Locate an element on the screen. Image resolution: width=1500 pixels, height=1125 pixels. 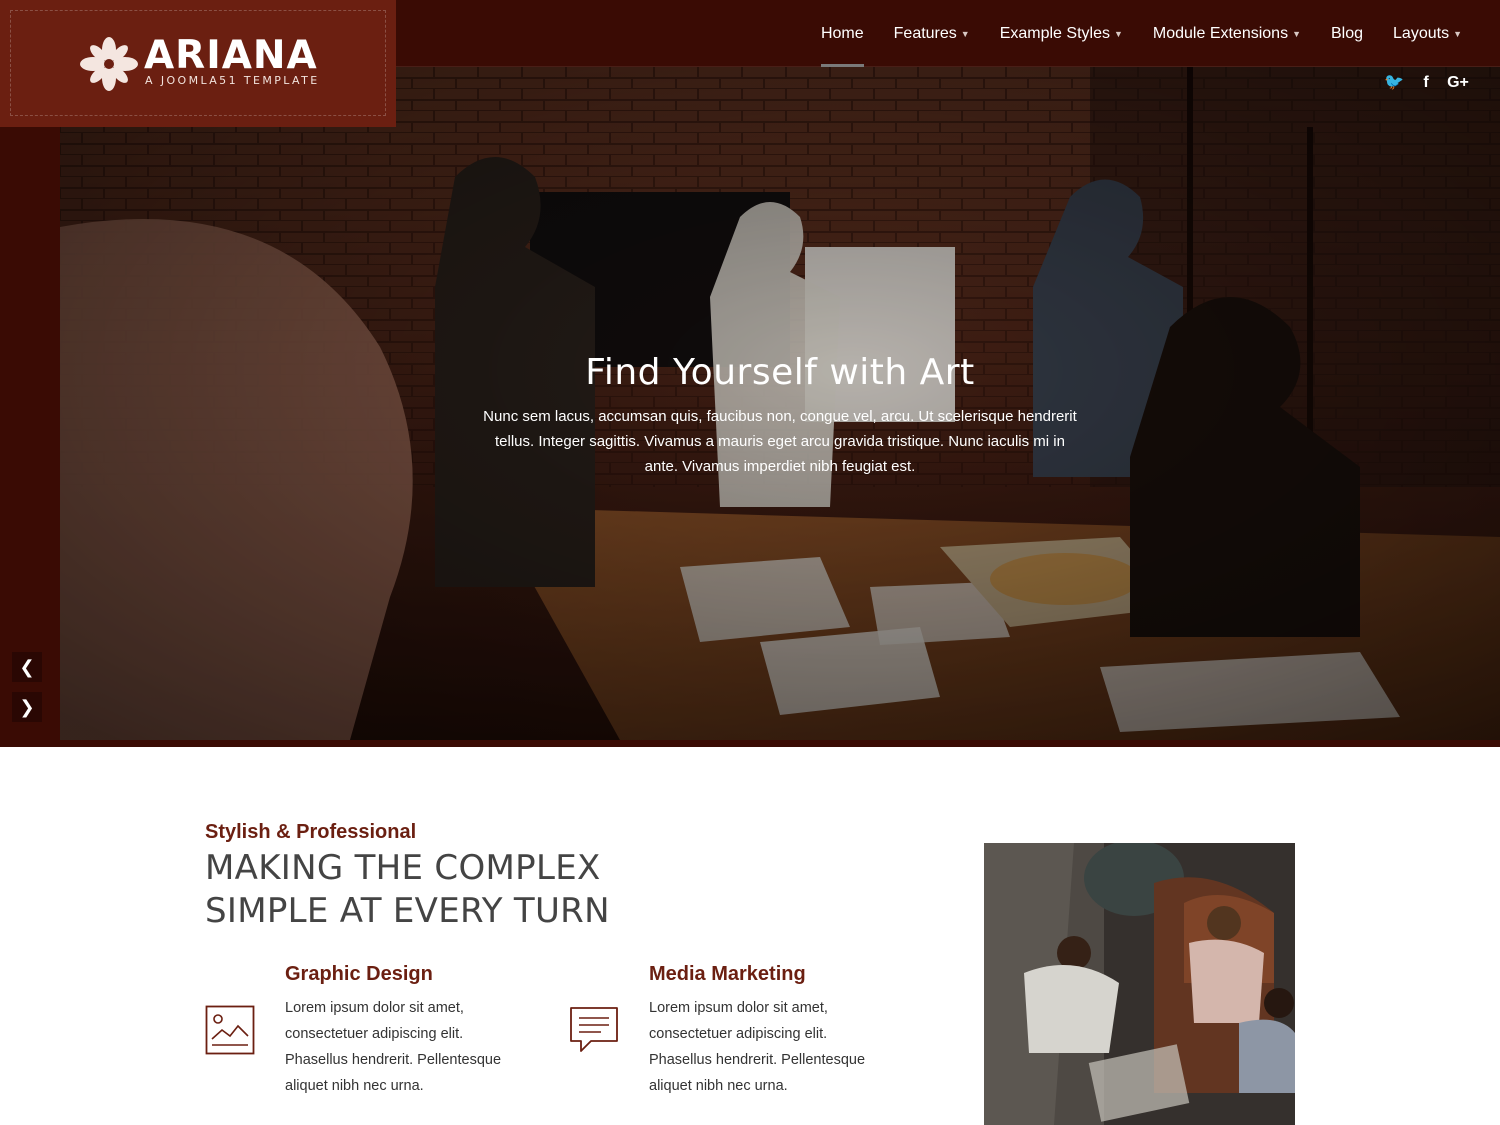
nav-item-label: Blog is located at coordinates (1347, 33).